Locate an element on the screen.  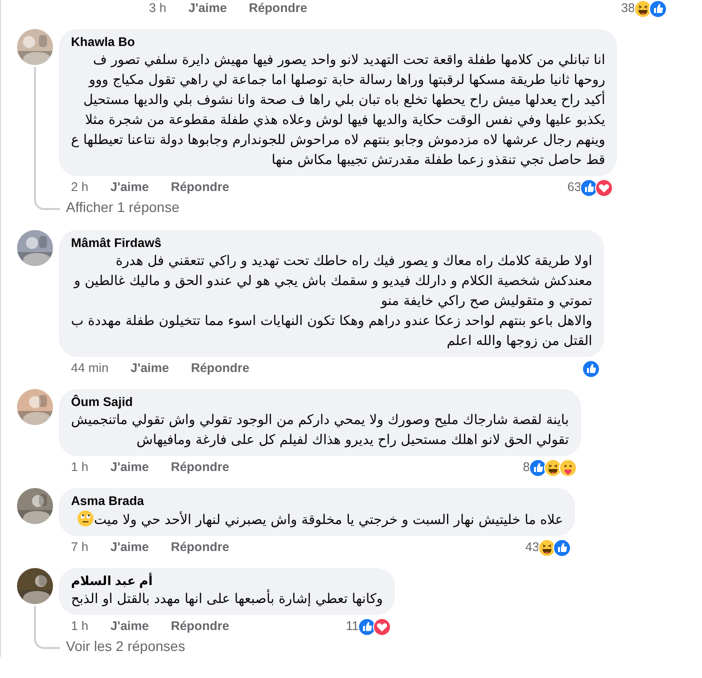
comment-time: 2 h is located at coordinates (79, 187).